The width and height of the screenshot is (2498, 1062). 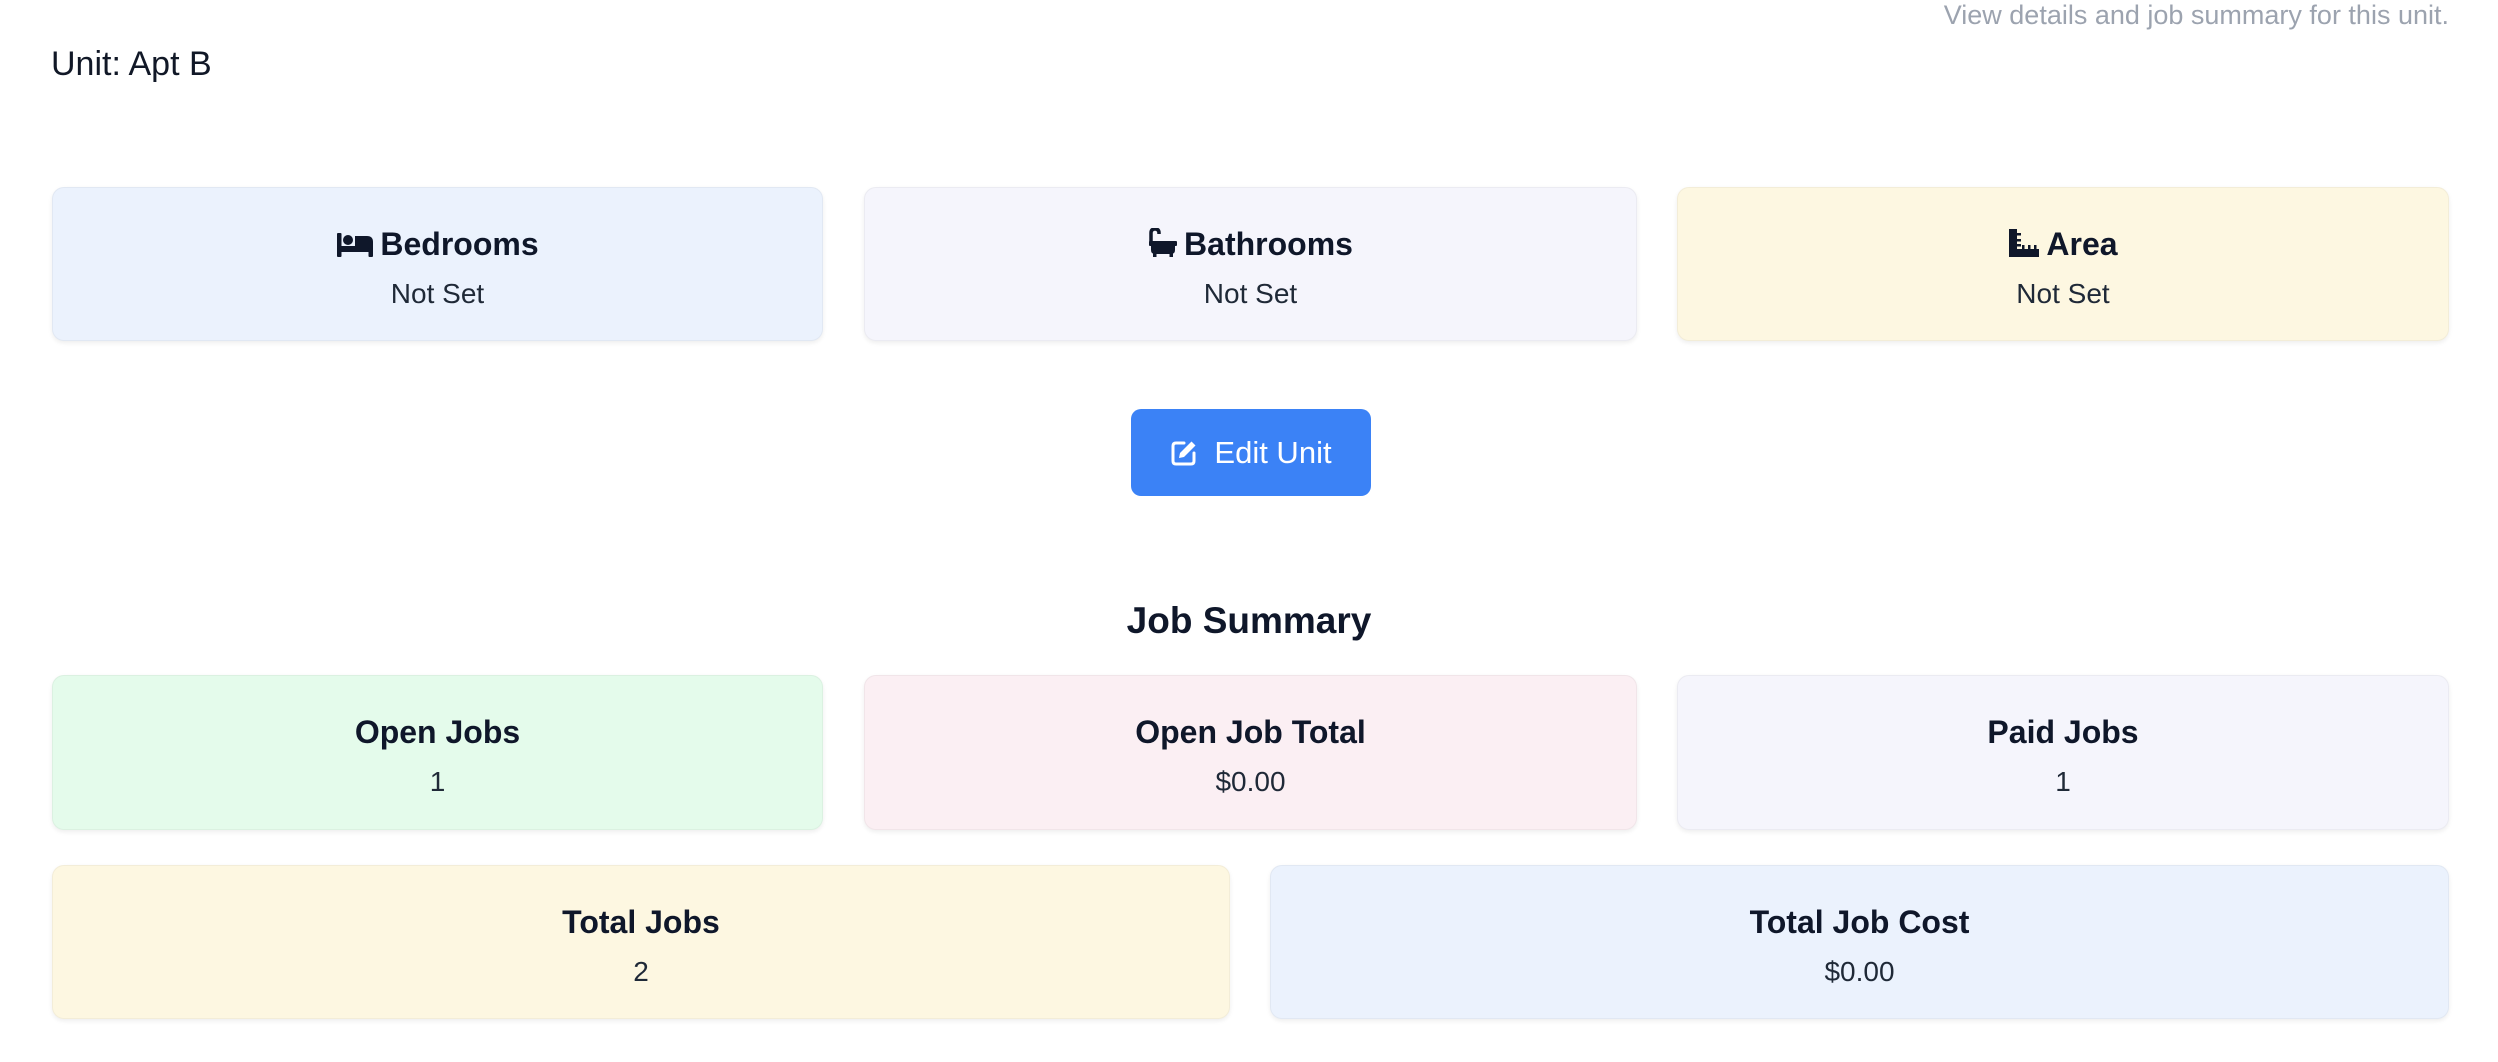 What do you see at coordinates (1859, 942) in the screenshot?
I see `total-job-cost-card: Total Job Cost $0.00` at bounding box center [1859, 942].